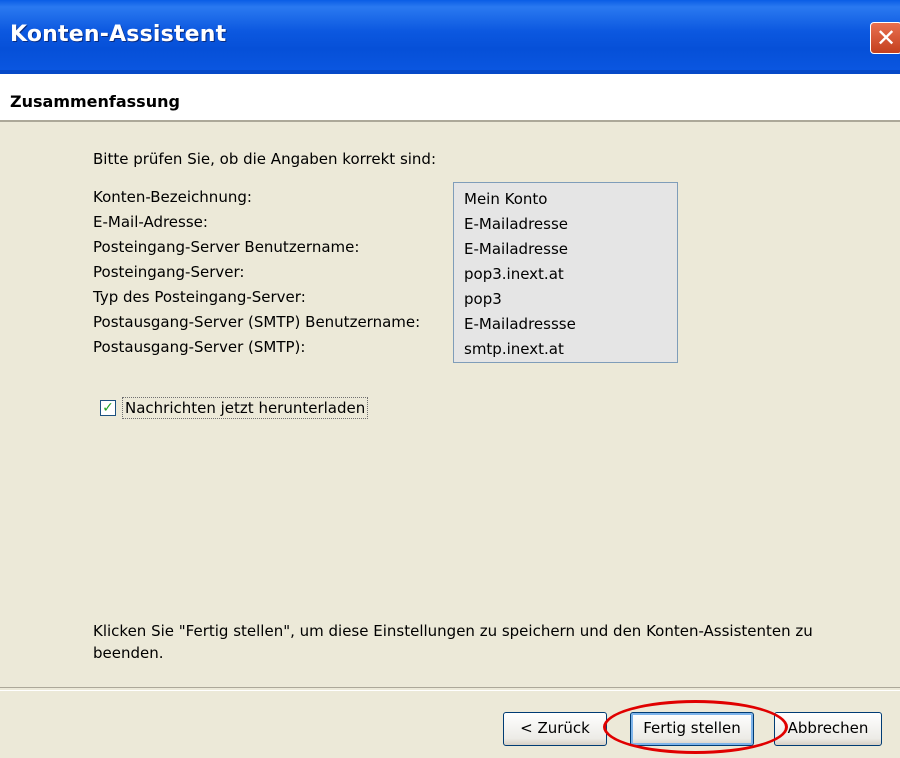 The image size is (900, 758). What do you see at coordinates (885, 38) in the screenshot?
I see `close-icon: ✕` at bounding box center [885, 38].